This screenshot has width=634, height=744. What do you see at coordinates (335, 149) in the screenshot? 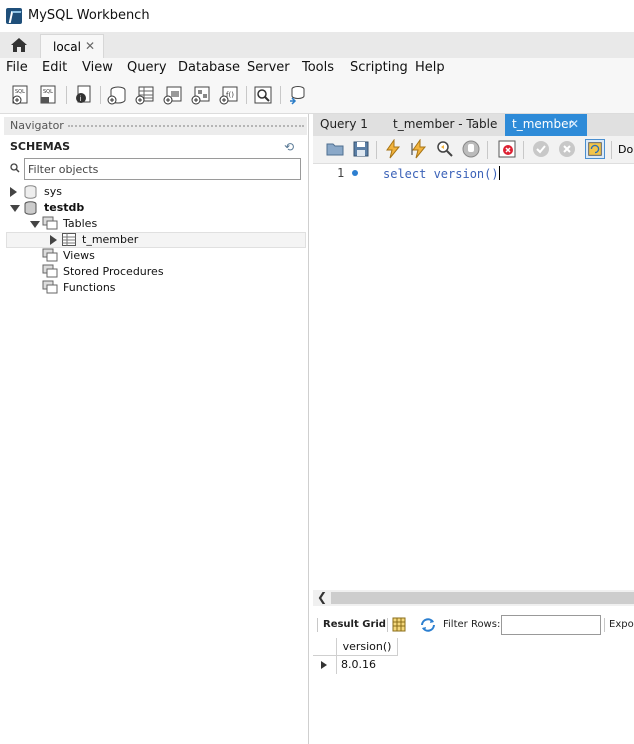
I see `open-folder-icon` at bounding box center [335, 149].